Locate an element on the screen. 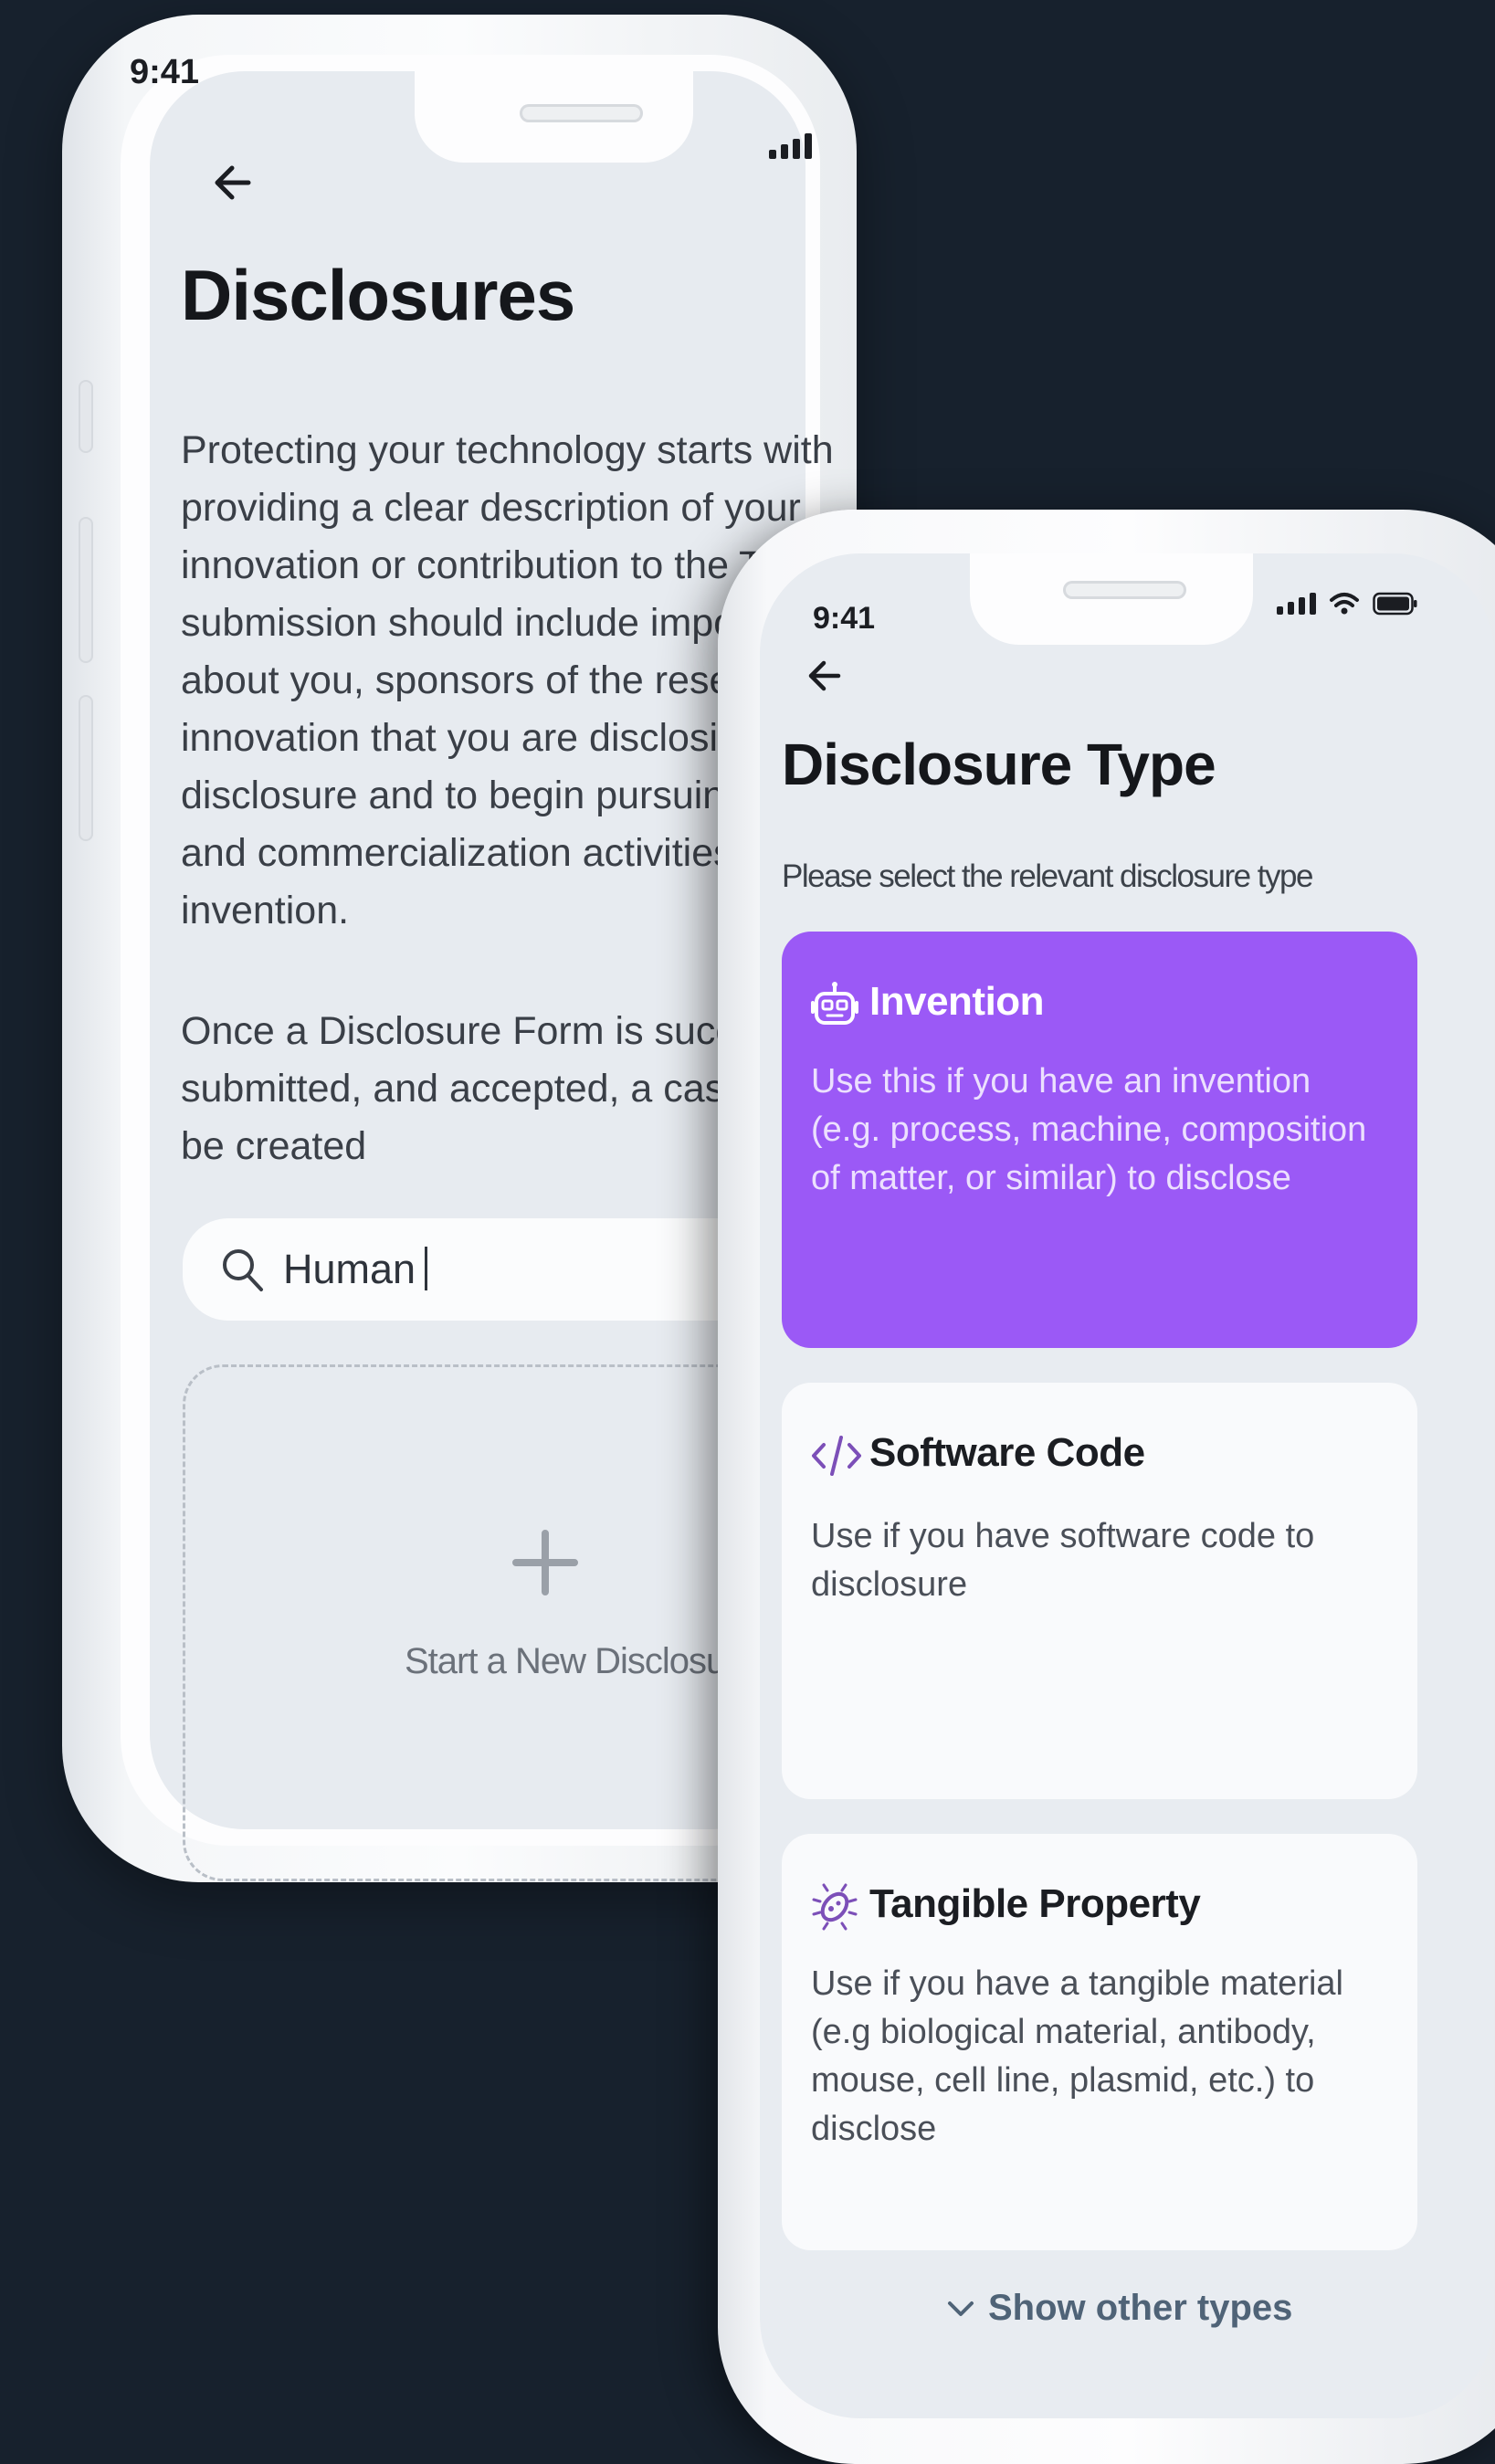 This screenshot has height=2464, width=1495. status-icons is located at coordinates (1347, 604).